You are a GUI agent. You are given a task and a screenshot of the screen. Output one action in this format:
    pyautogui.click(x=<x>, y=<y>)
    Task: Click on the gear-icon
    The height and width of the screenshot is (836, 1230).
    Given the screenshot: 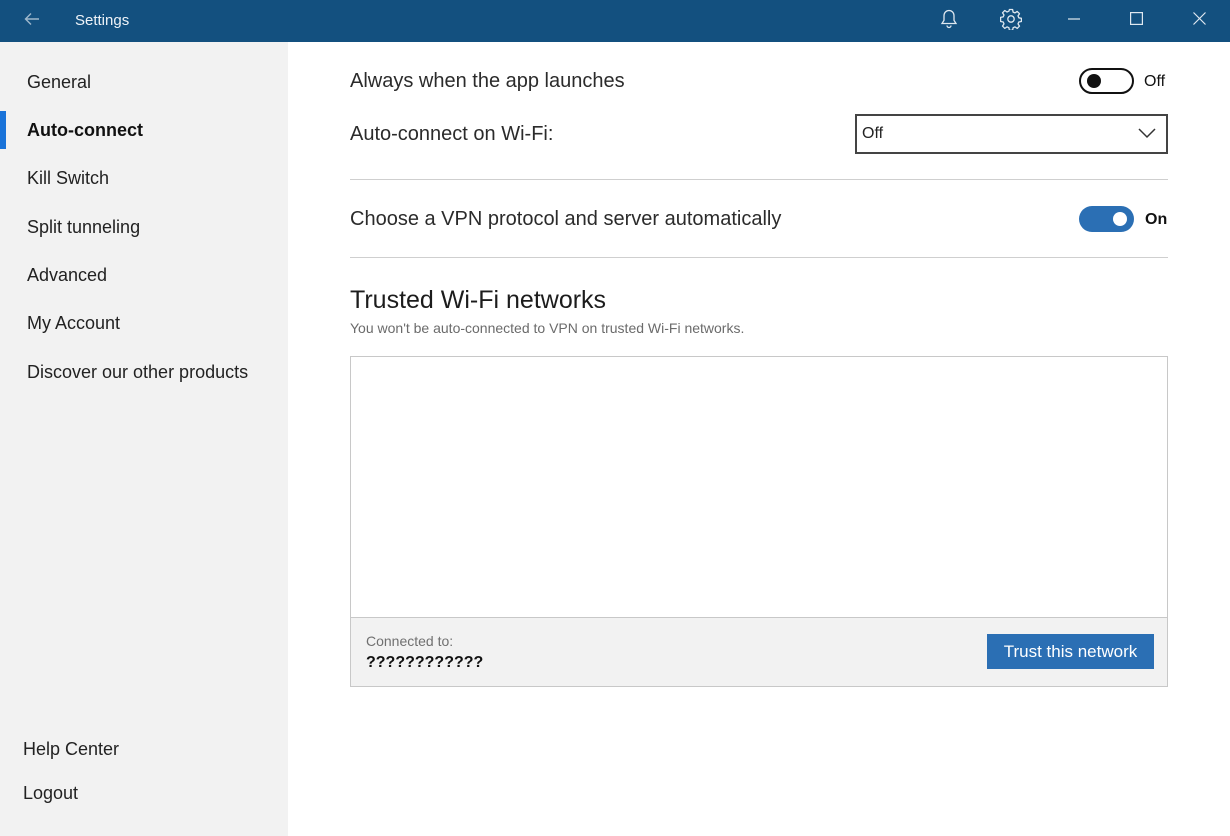 What is the action you would take?
    pyautogui.click(x=1011, y=21)
    